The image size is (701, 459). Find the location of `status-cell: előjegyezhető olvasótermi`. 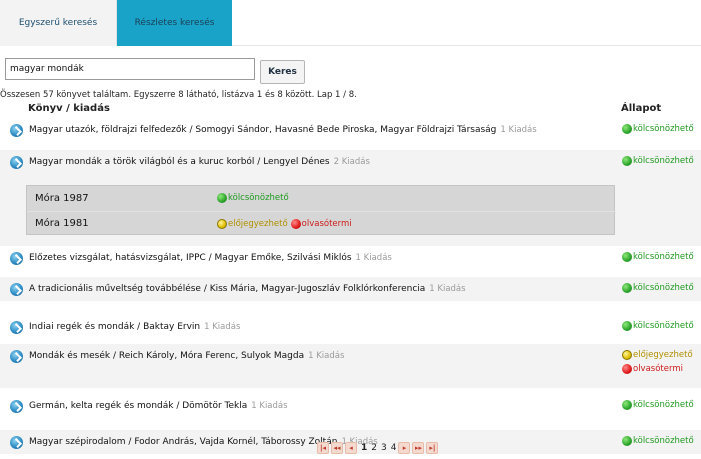

status-cell: előjegyezhető olvasótermi is located at coordinates (661, 362).